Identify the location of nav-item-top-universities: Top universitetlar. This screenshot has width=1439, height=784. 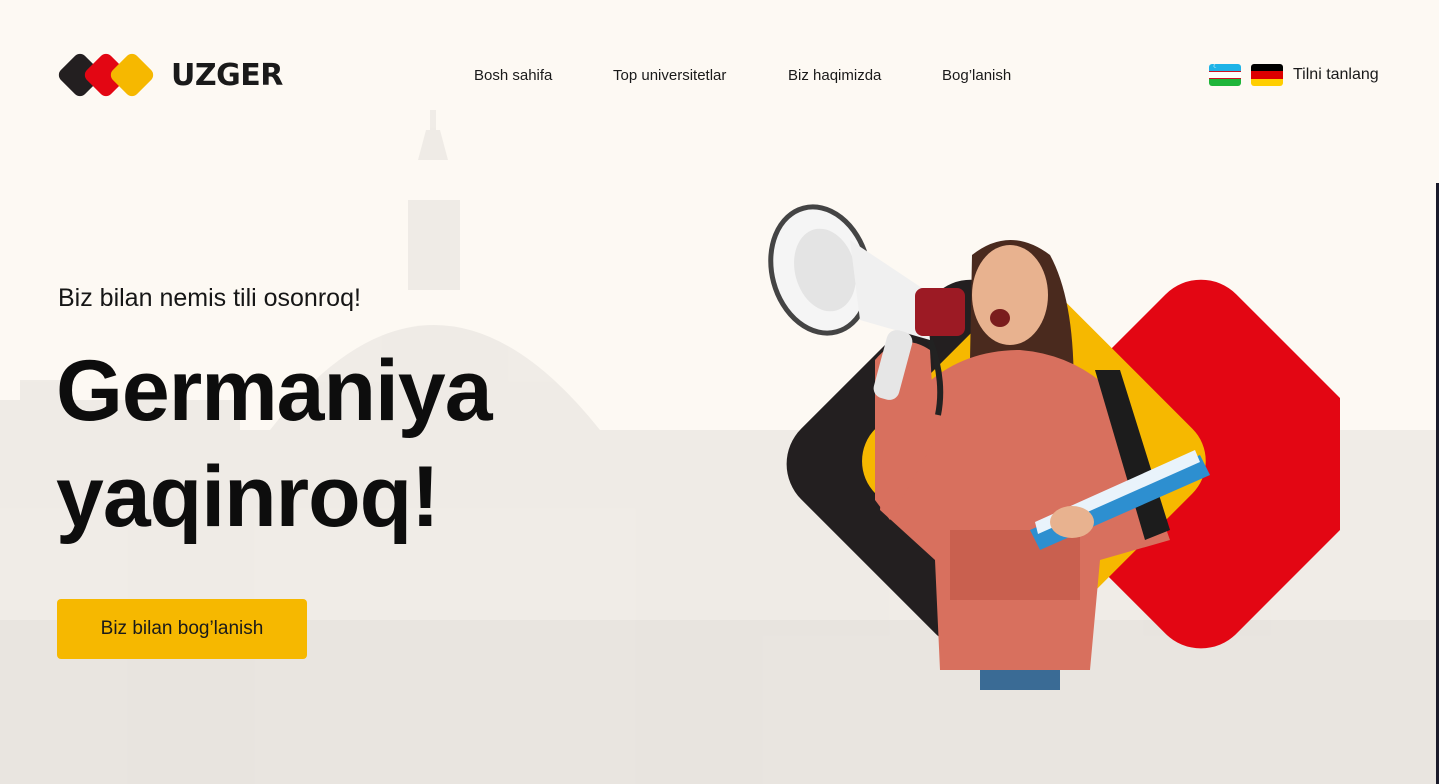
(700, 76).